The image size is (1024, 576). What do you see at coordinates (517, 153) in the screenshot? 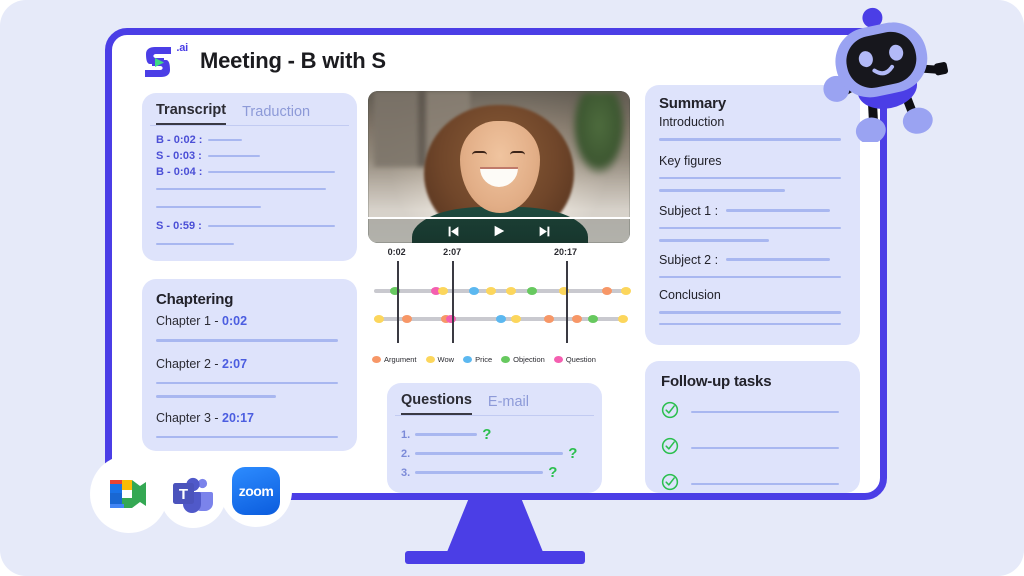
I see `video-person-eye-right` at bounding box center [517, 153].